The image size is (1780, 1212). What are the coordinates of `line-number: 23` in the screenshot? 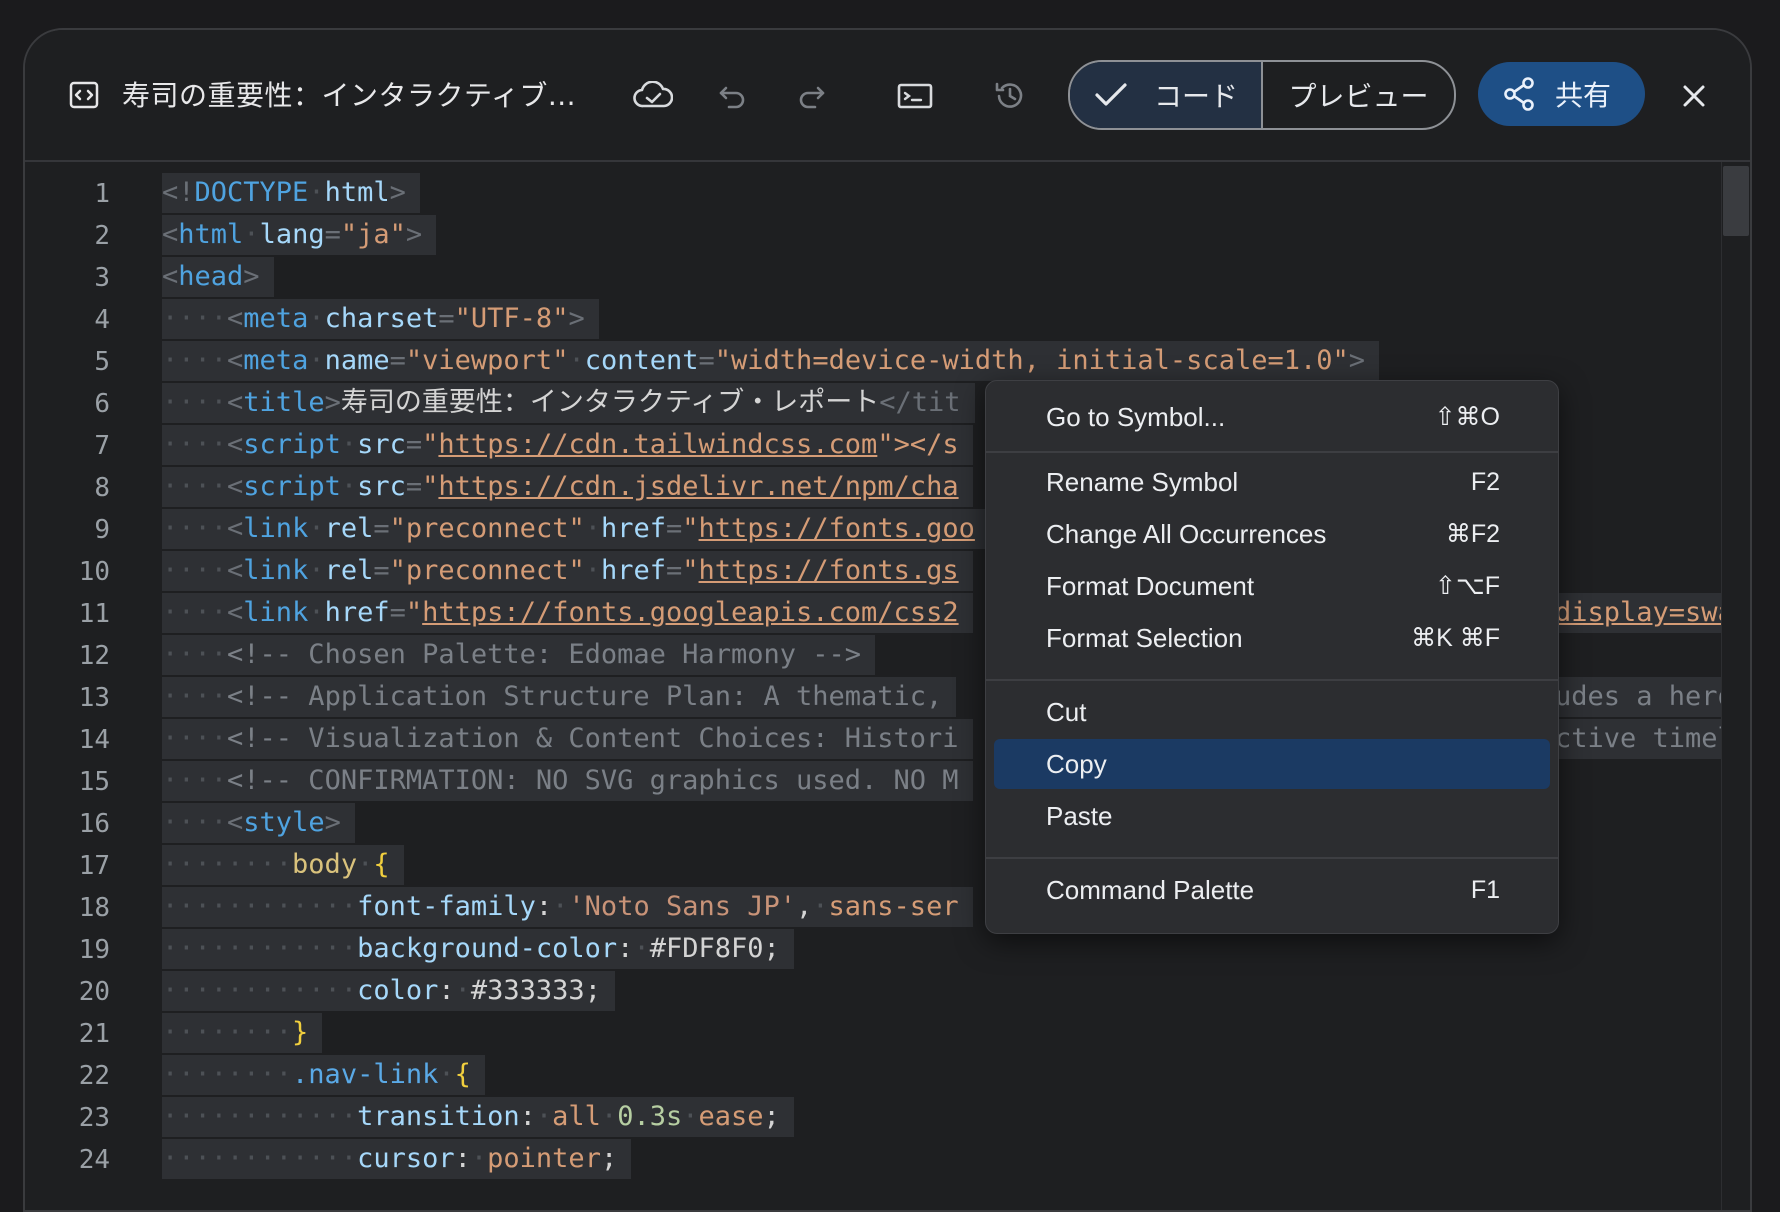 It's located at (94, 1118).